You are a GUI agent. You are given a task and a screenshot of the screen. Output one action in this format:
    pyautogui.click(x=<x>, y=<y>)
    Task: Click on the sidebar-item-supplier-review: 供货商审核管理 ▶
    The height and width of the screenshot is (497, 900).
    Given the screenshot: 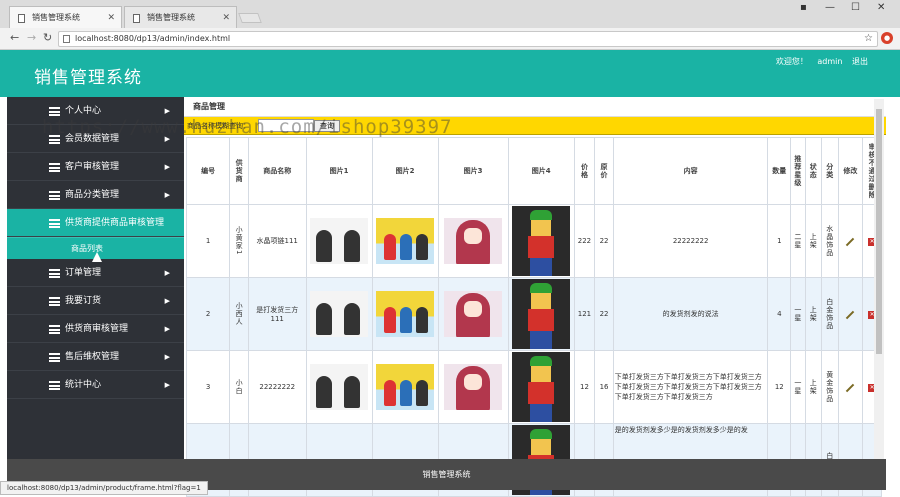 What is the action you would take?
    pyautogui.click(x=95, y=329)
    